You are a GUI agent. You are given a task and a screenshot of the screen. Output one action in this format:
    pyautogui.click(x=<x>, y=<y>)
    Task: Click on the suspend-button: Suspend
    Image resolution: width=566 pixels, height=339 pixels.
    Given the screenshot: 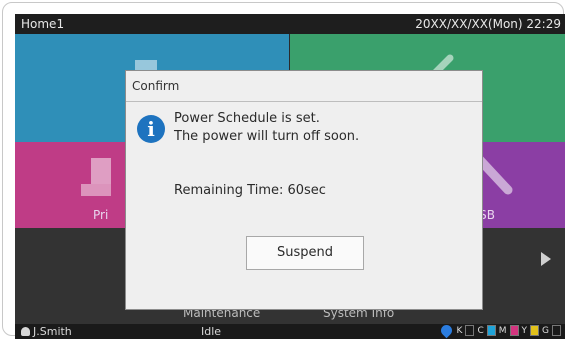 What is the action you would take?
    pyautogui.click(x=305, y=253)
    